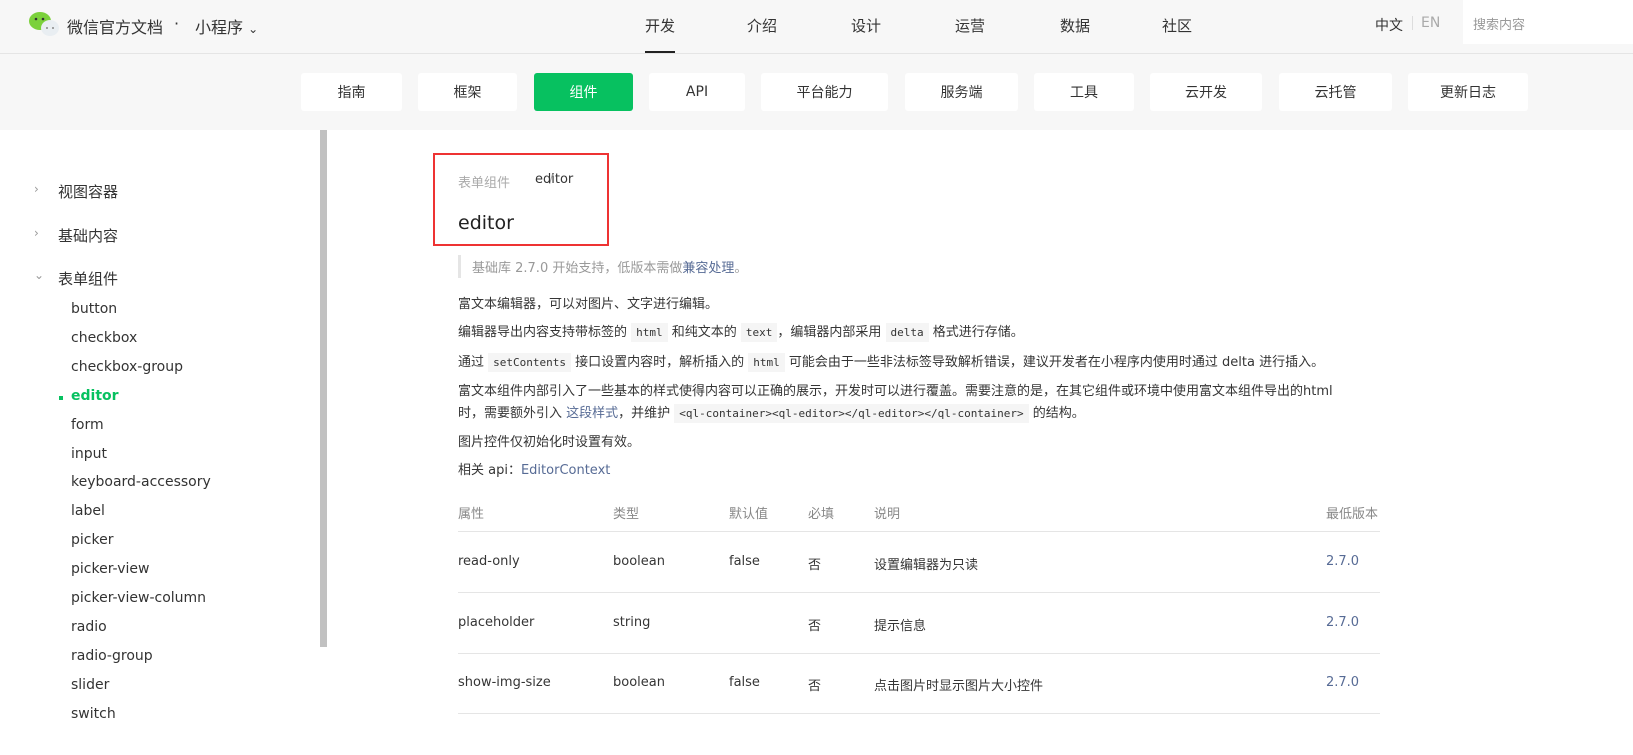  I want to click on th-required: 必填, so click(821, 514).